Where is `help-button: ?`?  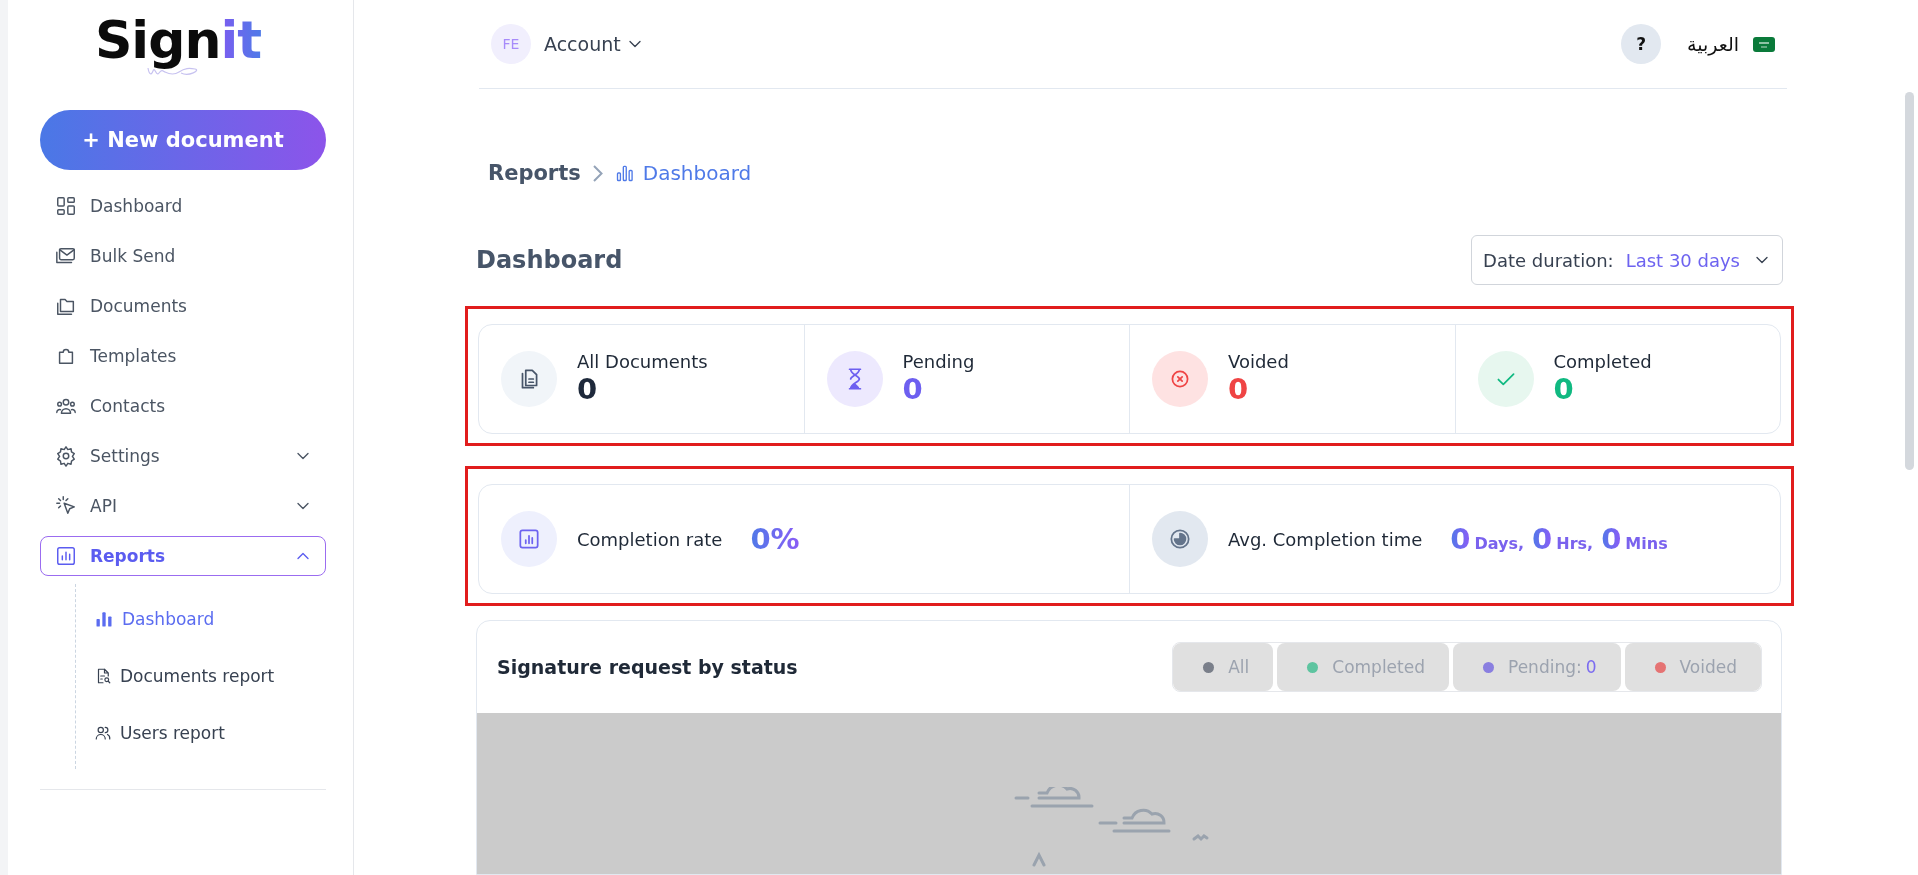 help-button: ? is located at coordinates (1641, 44).